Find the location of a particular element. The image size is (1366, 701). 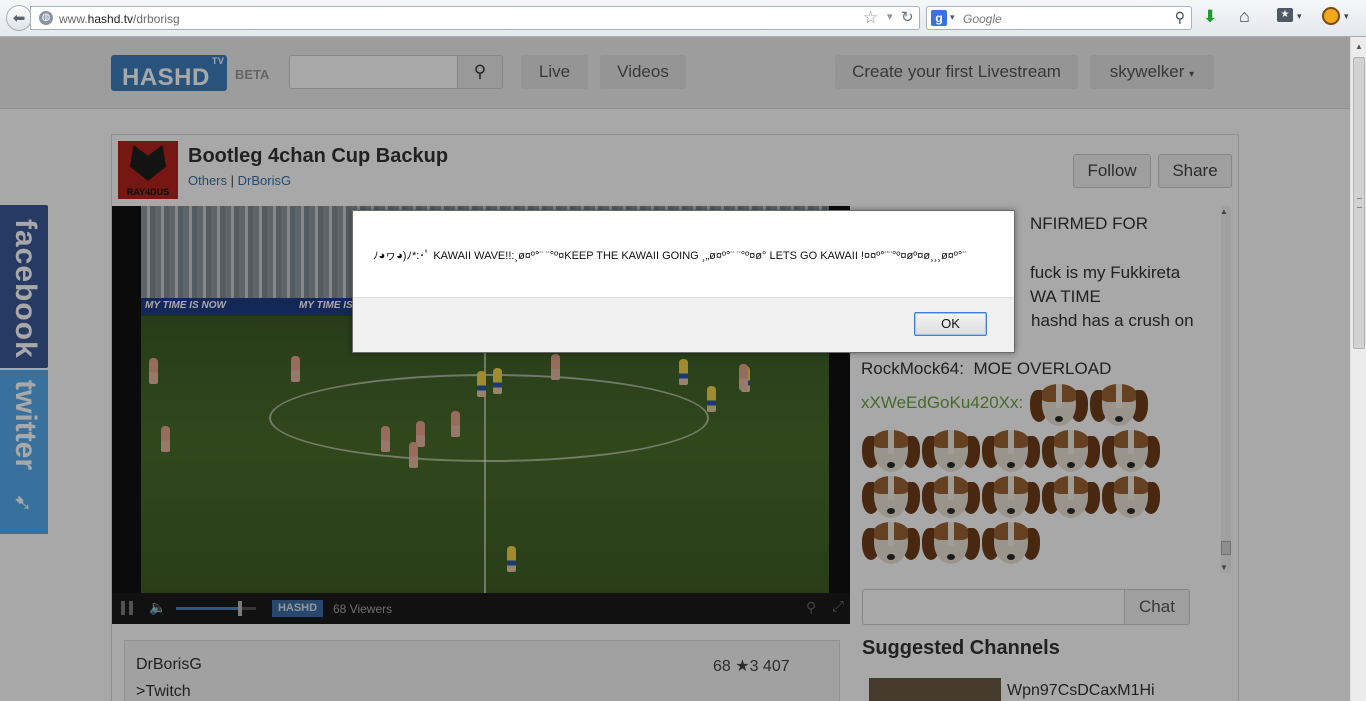

url-text: www.hashd.tv/drborisg is located at coordinates (119, 19).